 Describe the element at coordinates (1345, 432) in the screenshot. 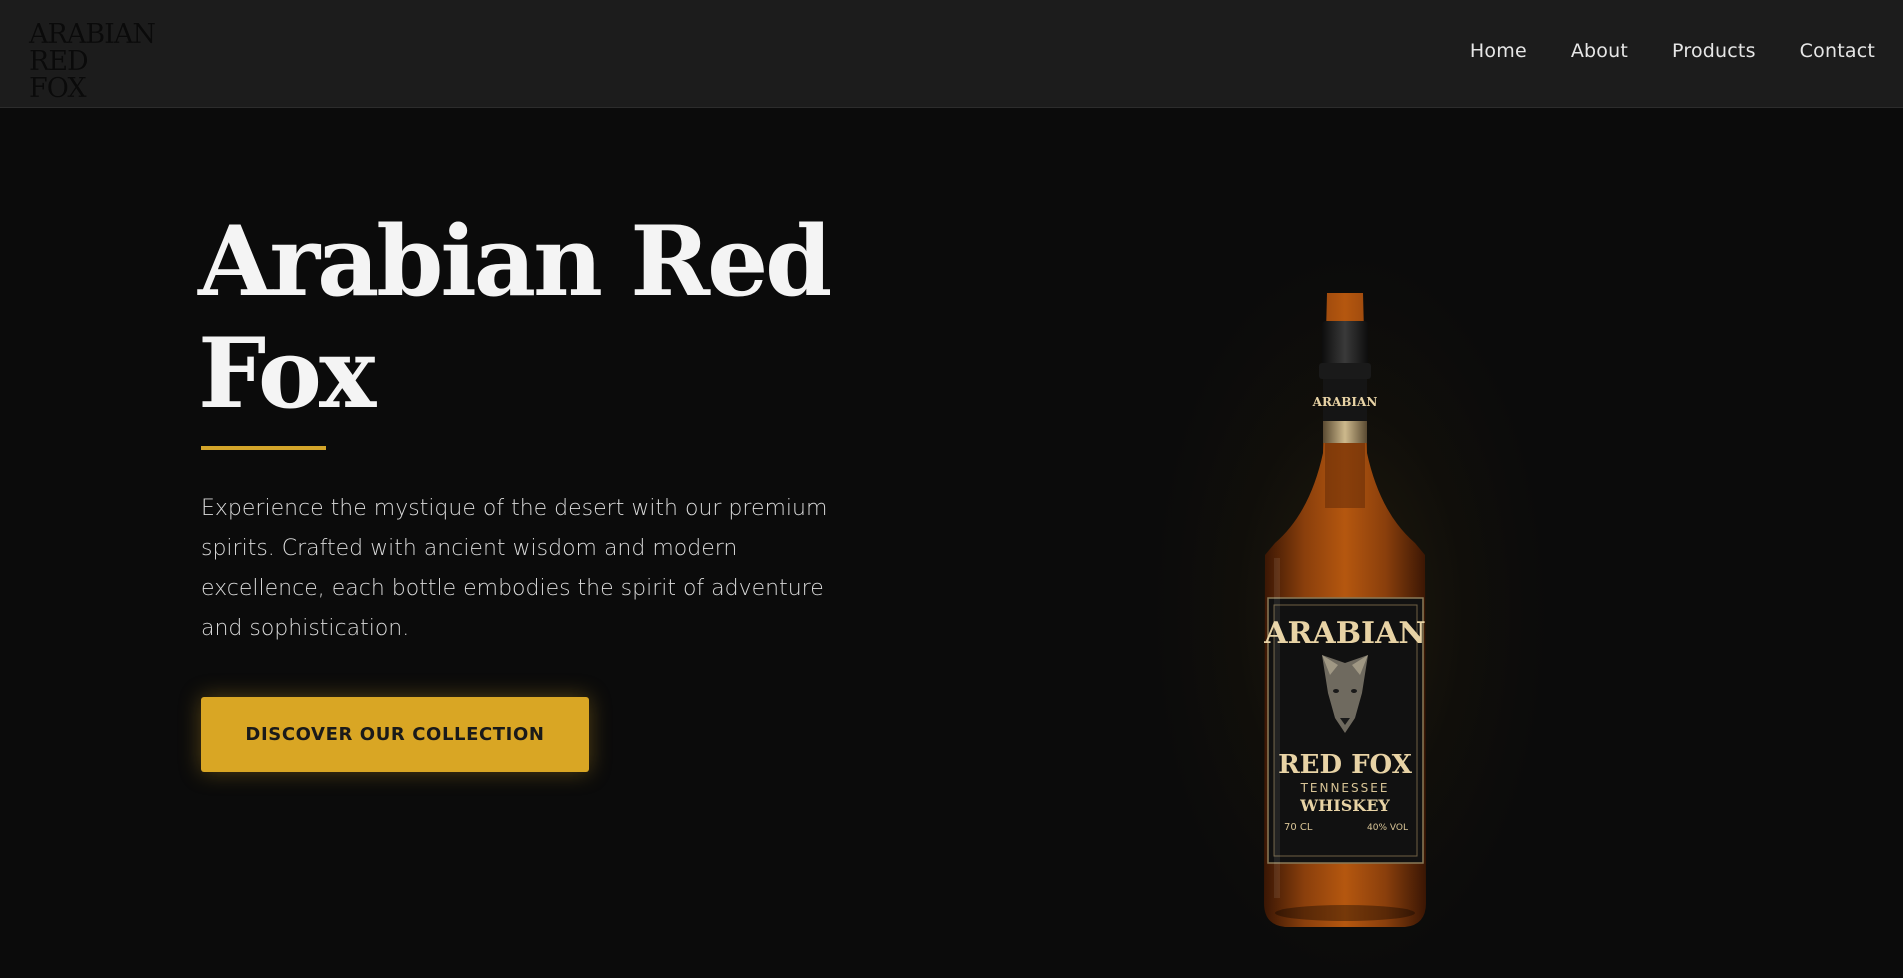

I see `neck-band` at that location.